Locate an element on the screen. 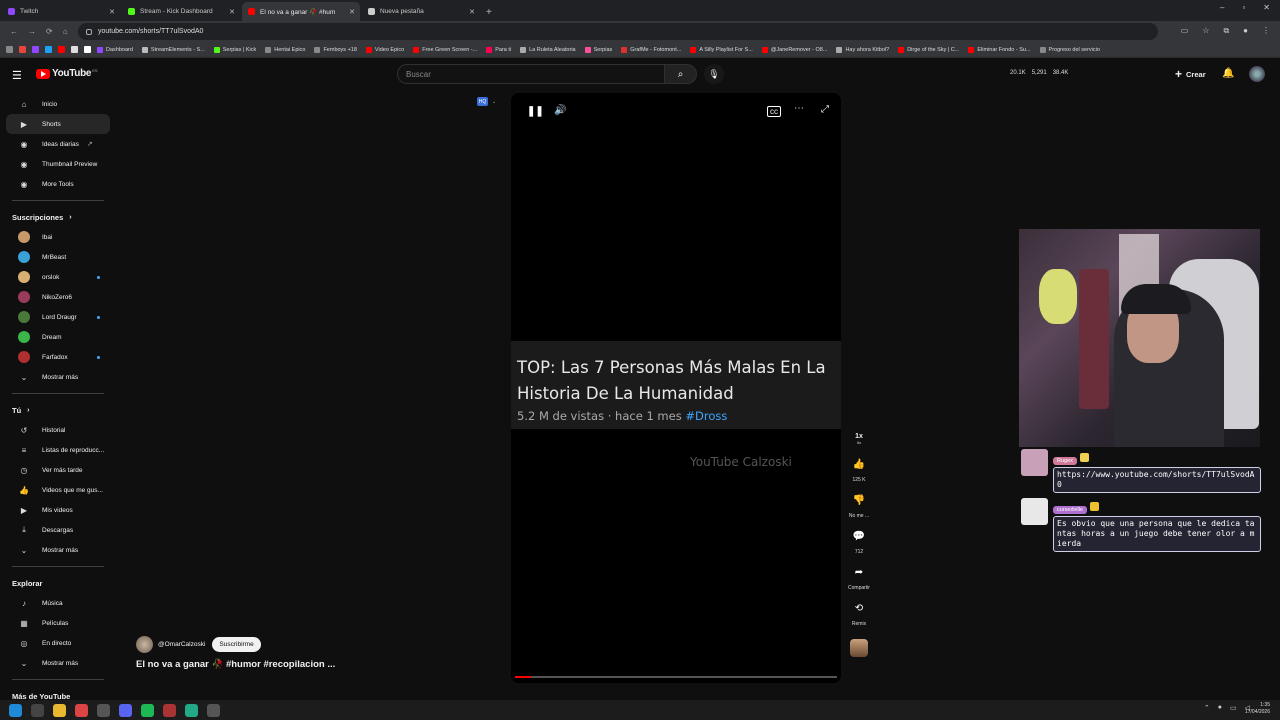 The image size is (1280, 720). minimize-icon: – is located at coordinates (1222, 7).